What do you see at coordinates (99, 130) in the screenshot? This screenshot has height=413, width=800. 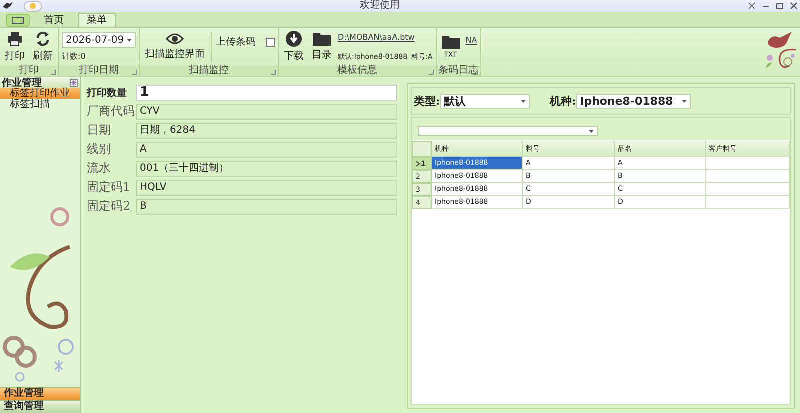 I see `field-label: 日期` at bounding box center [99, 130].